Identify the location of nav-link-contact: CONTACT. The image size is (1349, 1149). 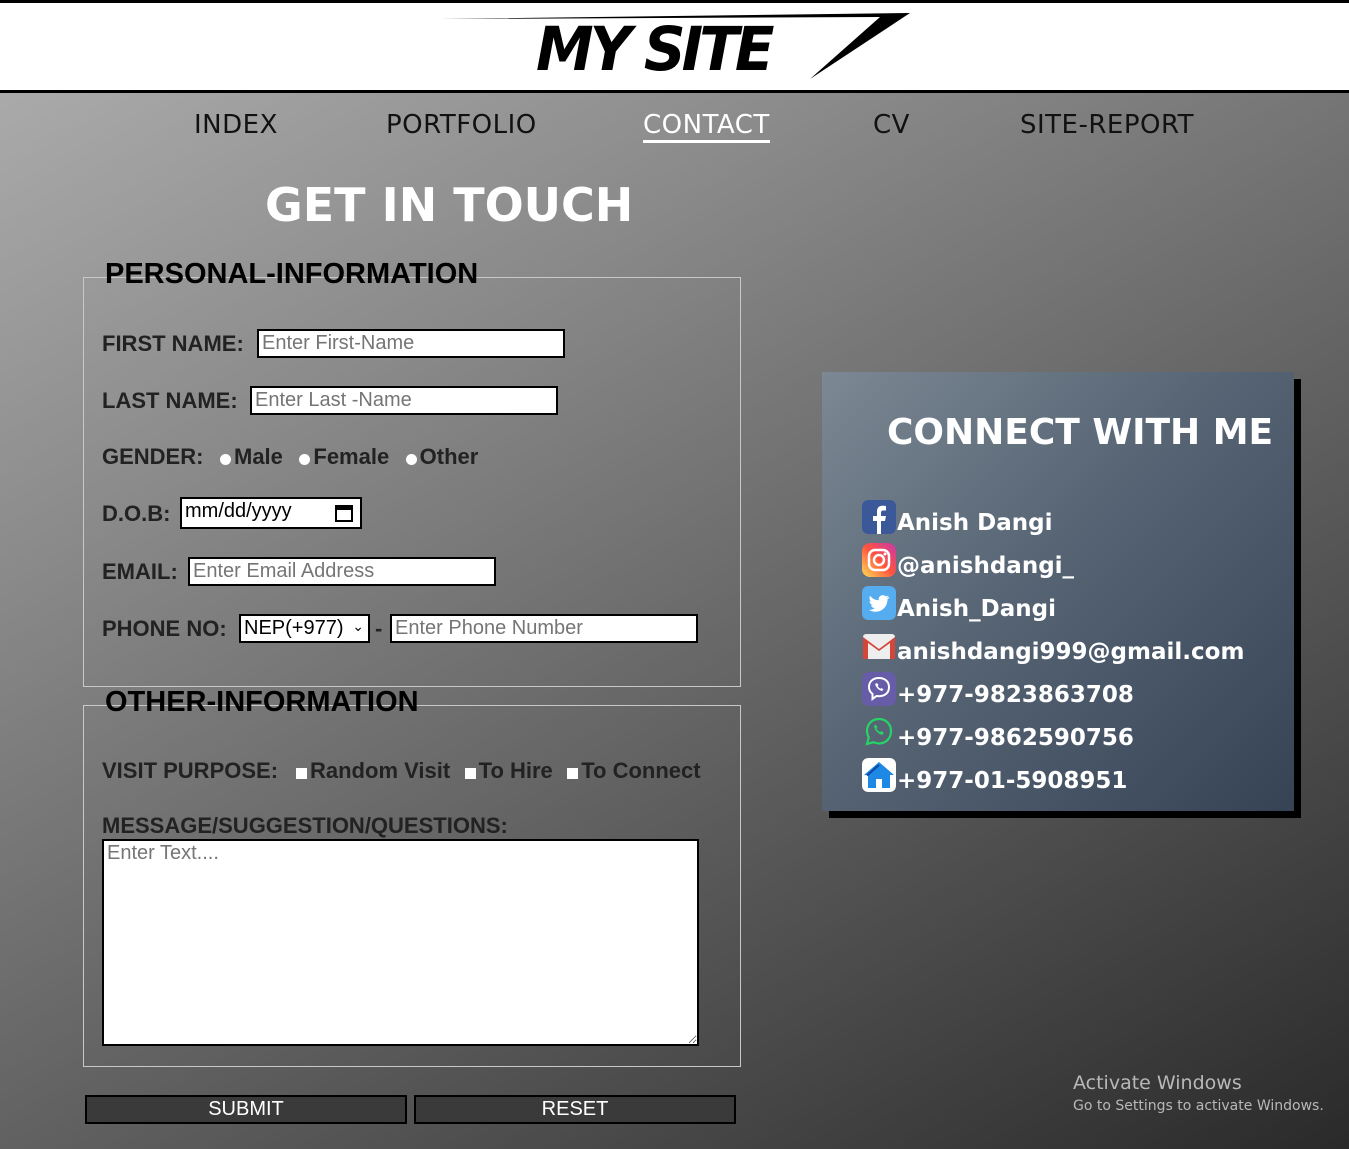
(706, 126).